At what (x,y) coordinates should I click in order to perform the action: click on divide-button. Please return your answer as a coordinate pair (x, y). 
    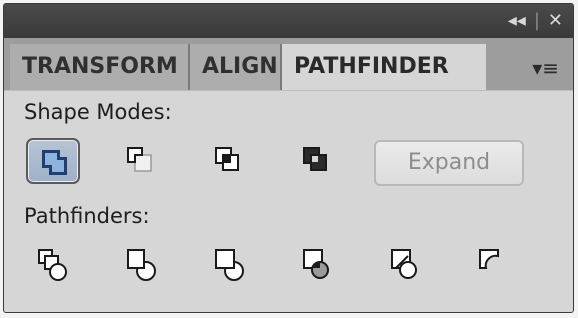
    Looking at the image, I should click on (53, 265).